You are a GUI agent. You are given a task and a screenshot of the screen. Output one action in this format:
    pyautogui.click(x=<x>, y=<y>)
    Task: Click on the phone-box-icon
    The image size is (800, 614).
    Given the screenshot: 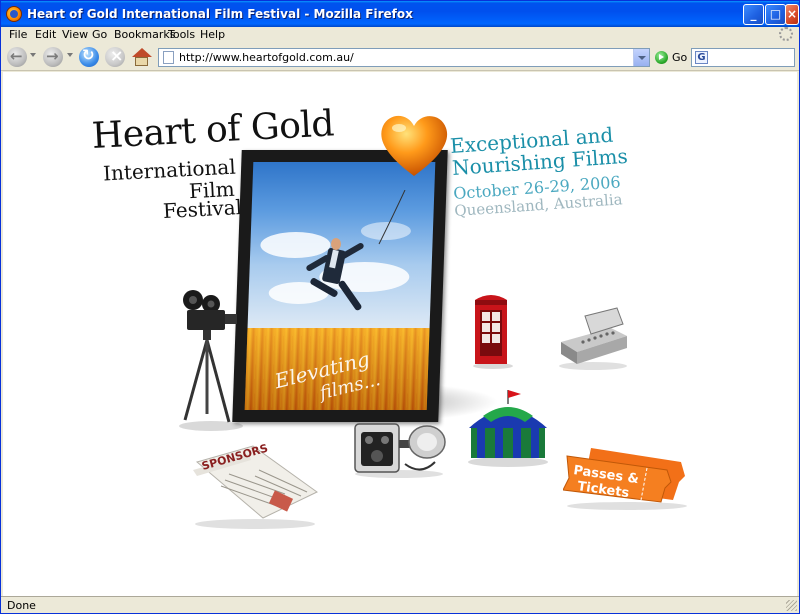 What is the action you would take?
    pyautogui.click(x=491, y=330)
    